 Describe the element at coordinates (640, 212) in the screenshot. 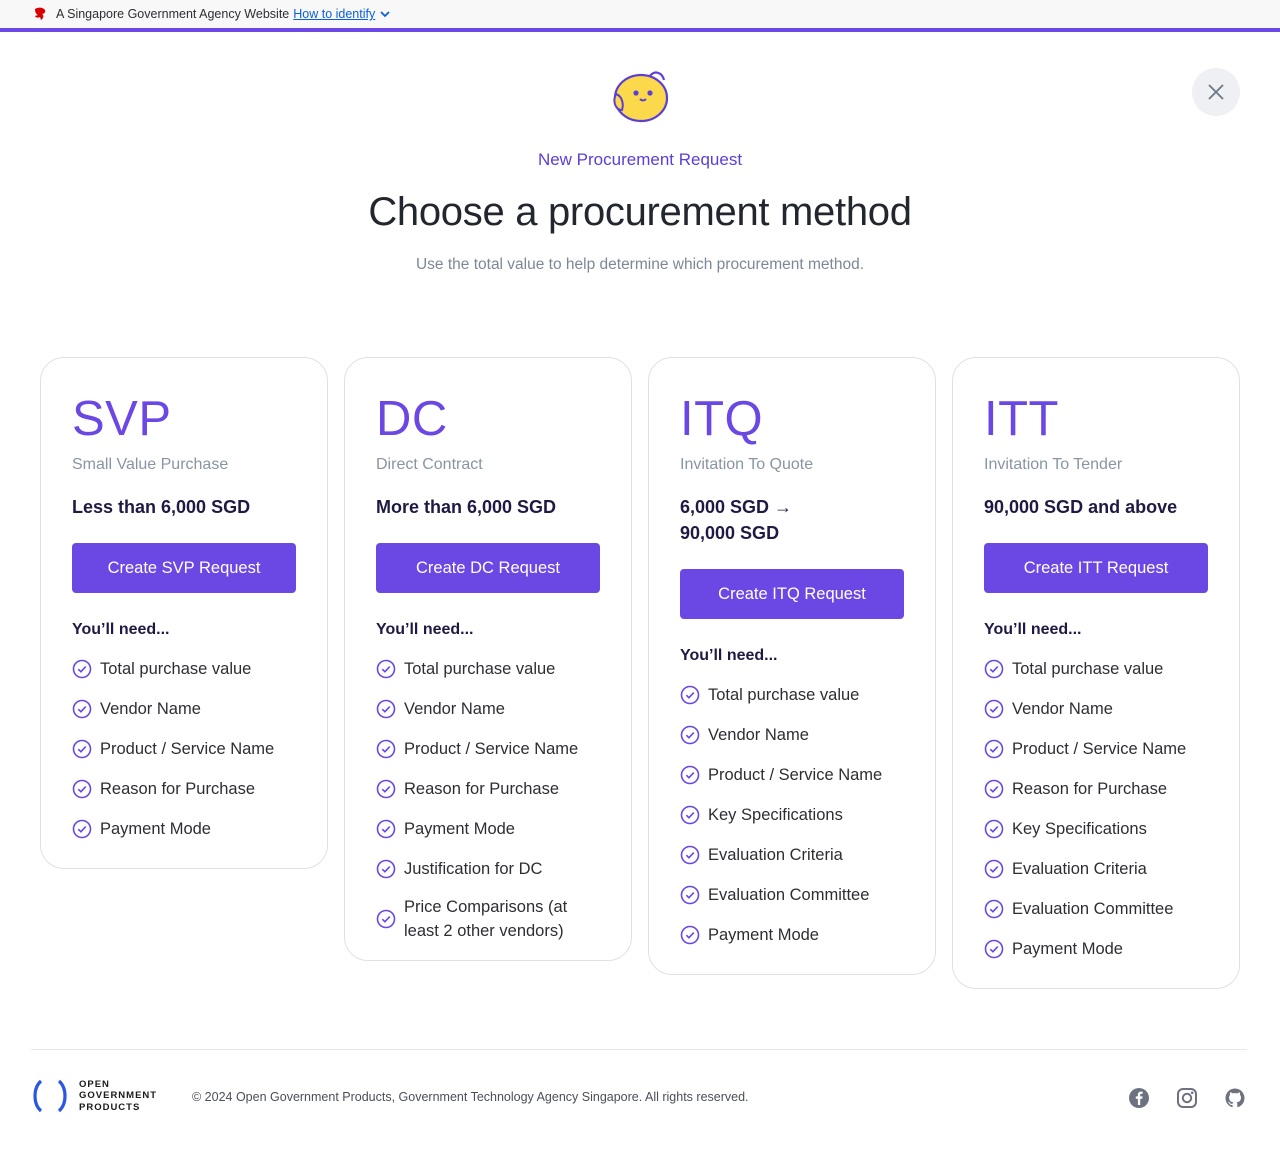

I see `page-title: Choose a procurement method` at that location.